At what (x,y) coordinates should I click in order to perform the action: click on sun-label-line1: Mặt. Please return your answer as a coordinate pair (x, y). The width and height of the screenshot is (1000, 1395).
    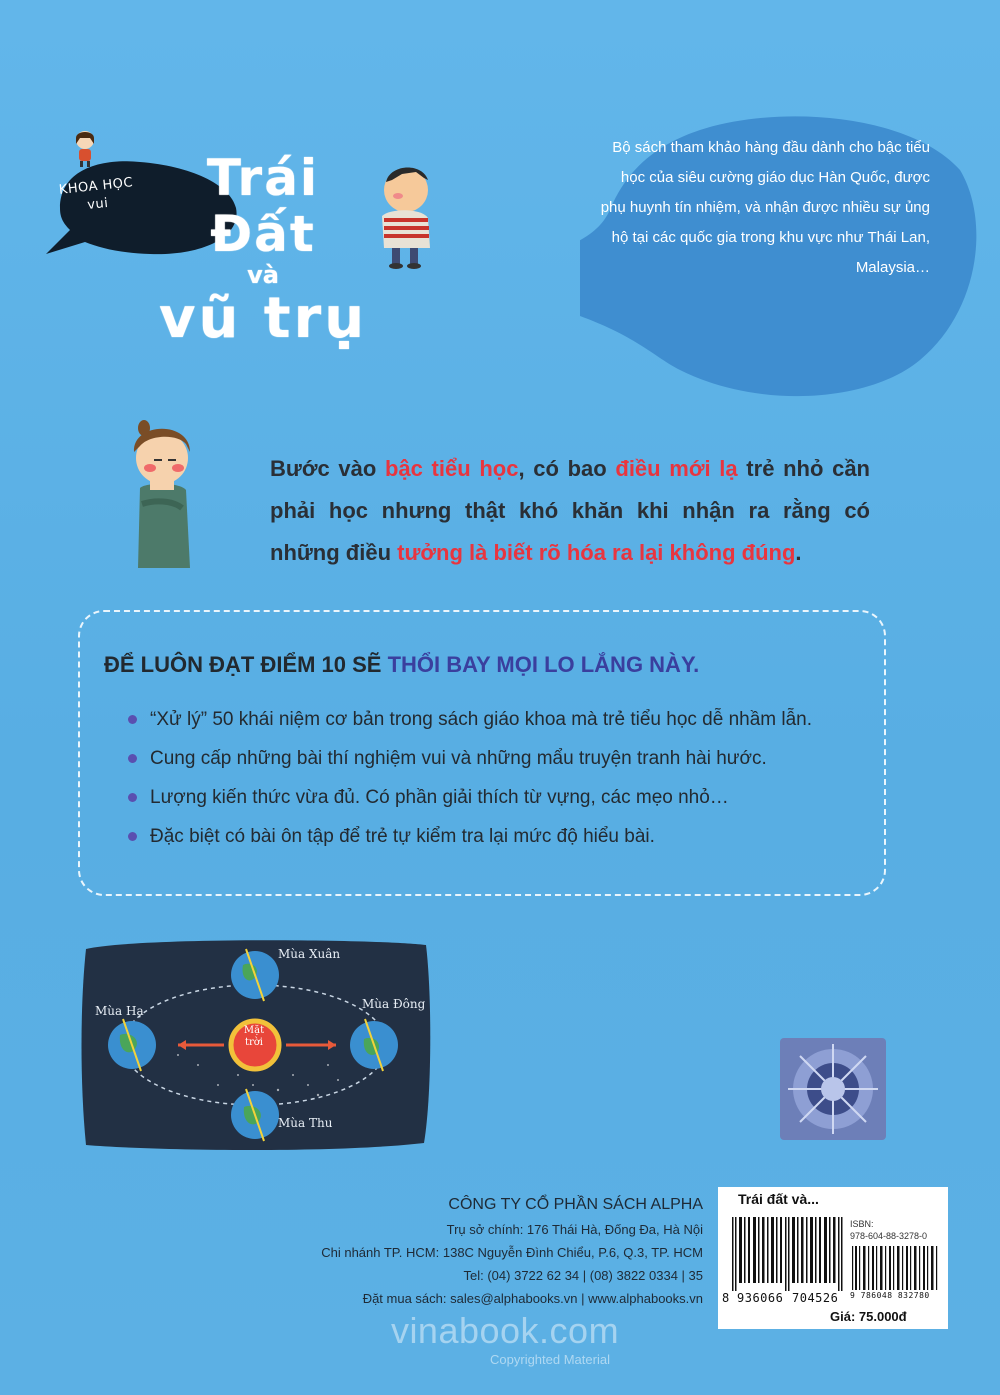
    Looking at the image, I should click on (254, 1030).